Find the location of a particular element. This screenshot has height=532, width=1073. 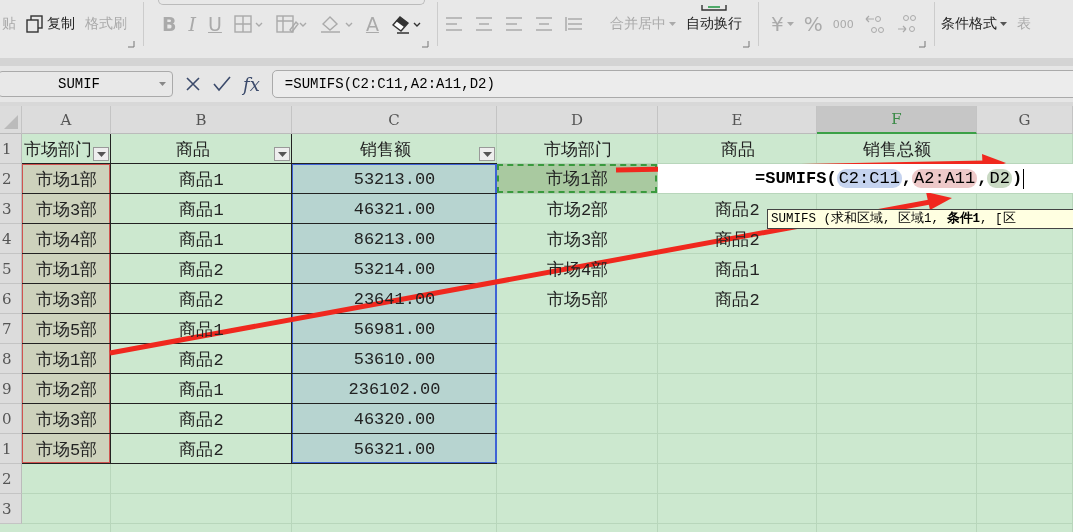

copy-icon is located at coordinates (35, 24).